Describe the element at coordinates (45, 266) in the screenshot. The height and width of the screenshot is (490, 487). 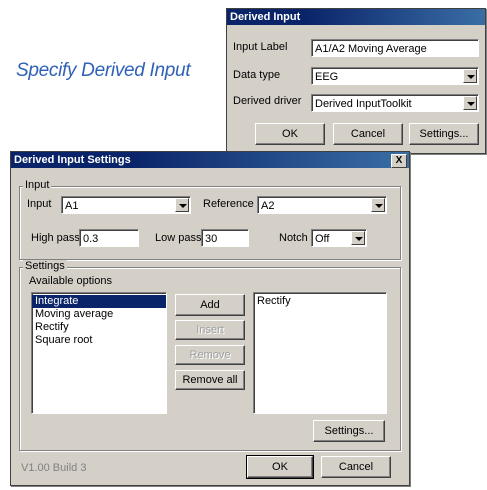
I see `settings-group-label: Settings` at that location.